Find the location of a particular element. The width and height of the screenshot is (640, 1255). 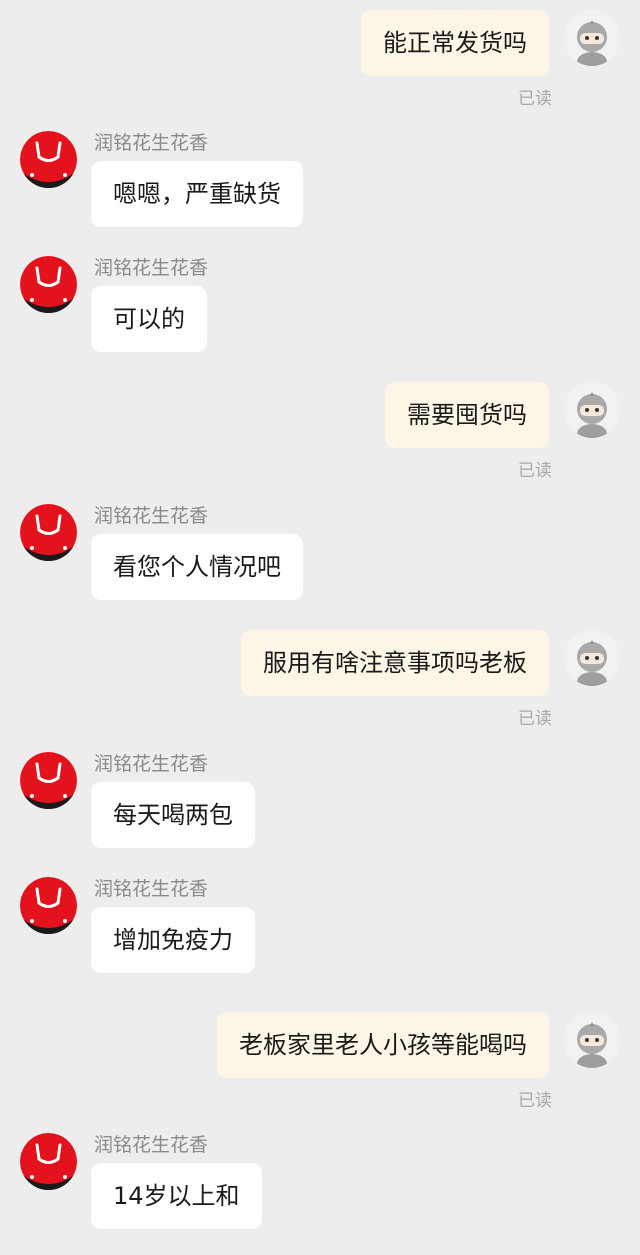

message-bubble: 能正常发货吗 is located at coordinates (455, 43).